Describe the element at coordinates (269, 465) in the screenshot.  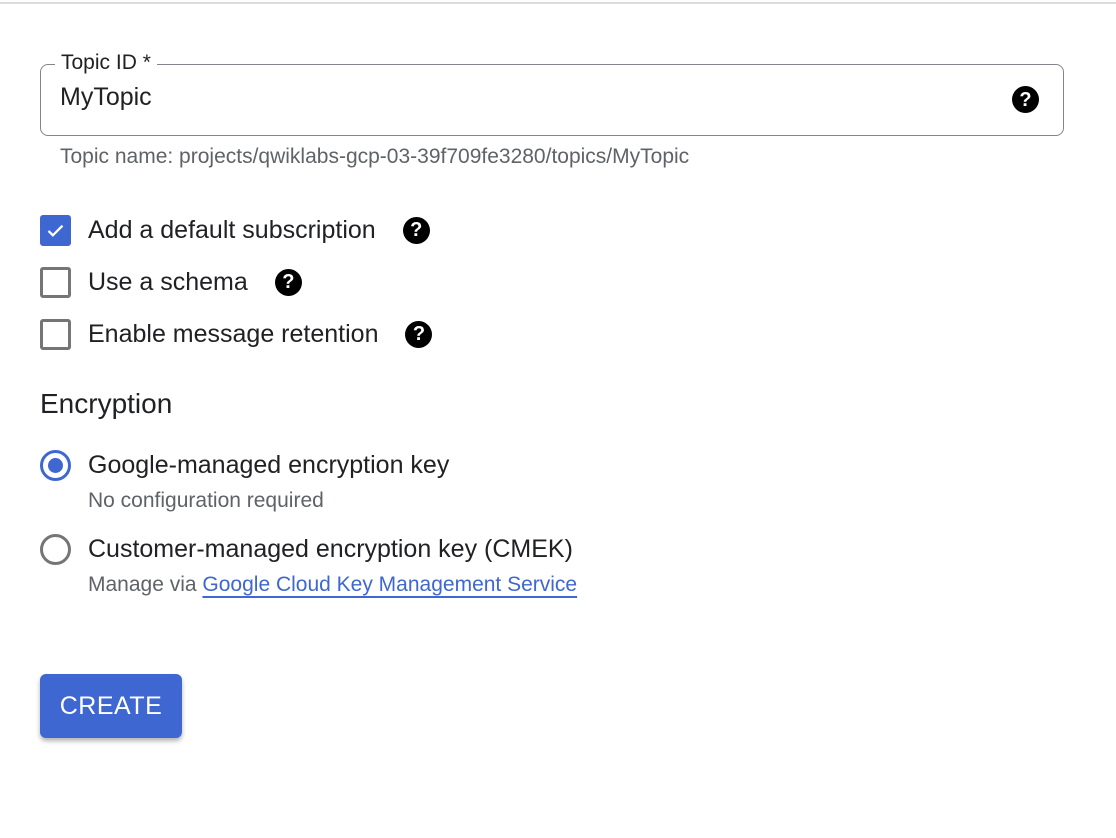
I see `google-managed-key-label: Google-managed encryption key` at that location.